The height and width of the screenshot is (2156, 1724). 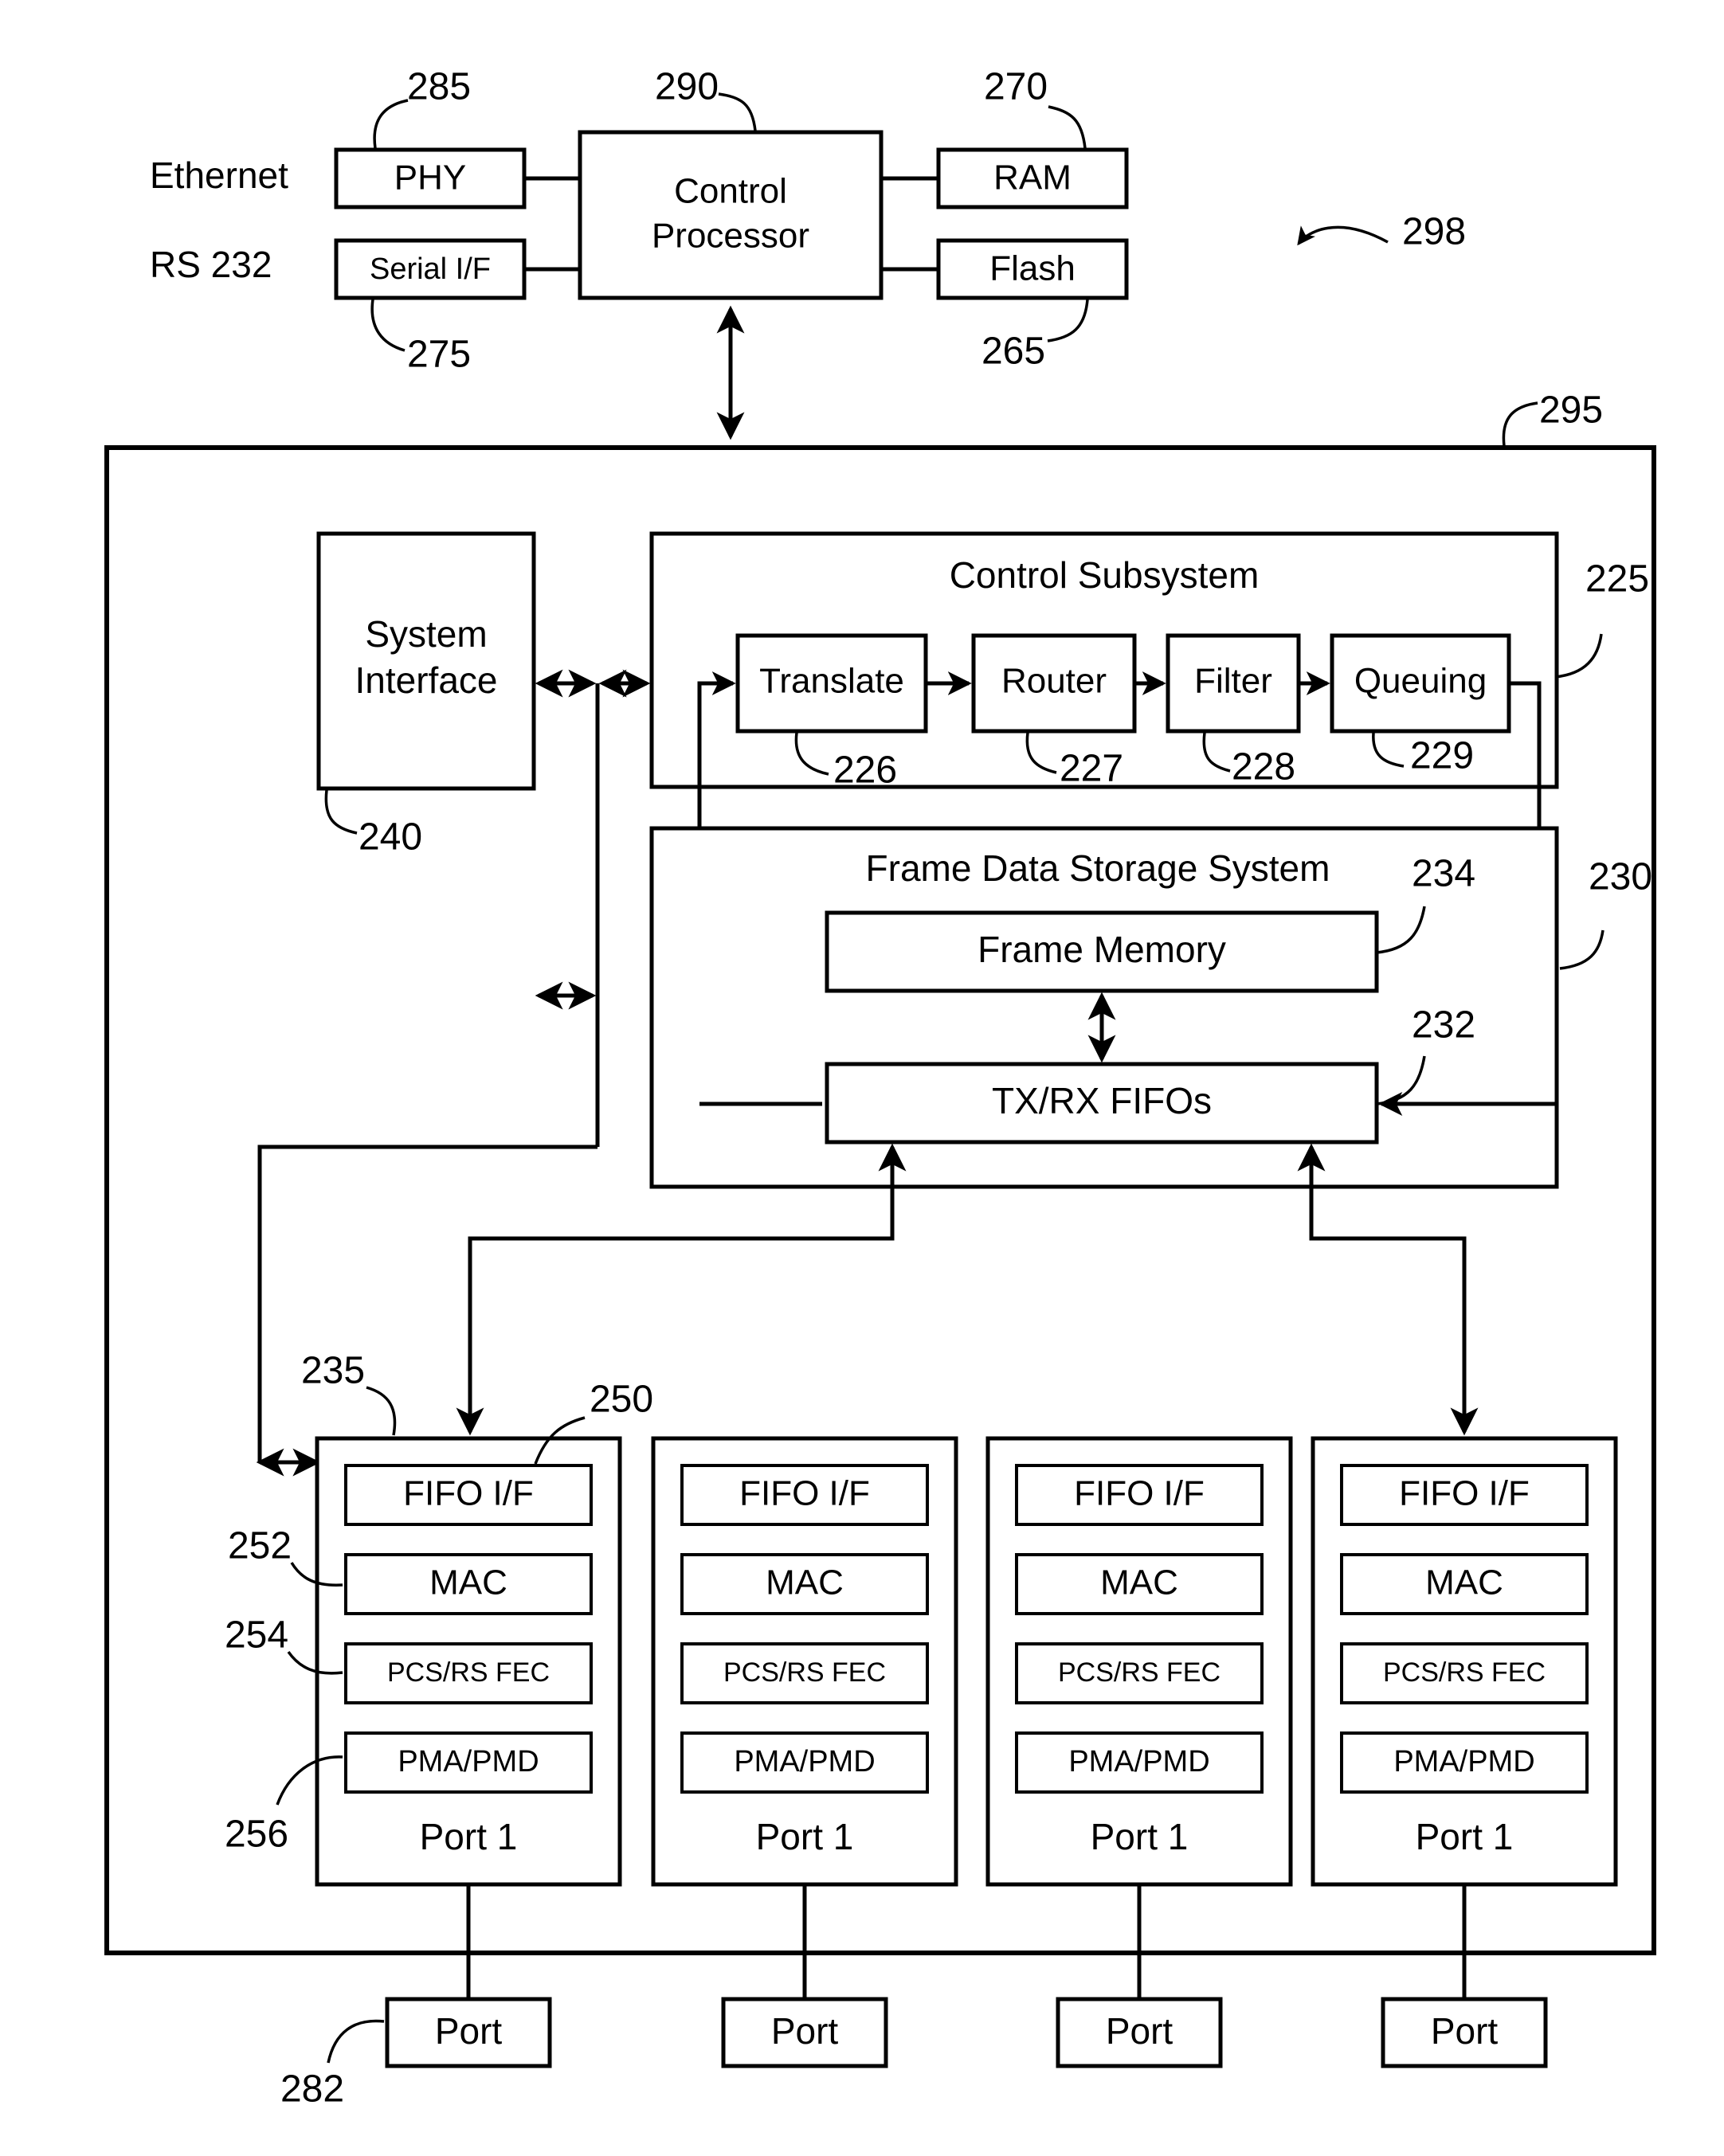 I want to click on ref-226: 226, so click(x=865, y=770).